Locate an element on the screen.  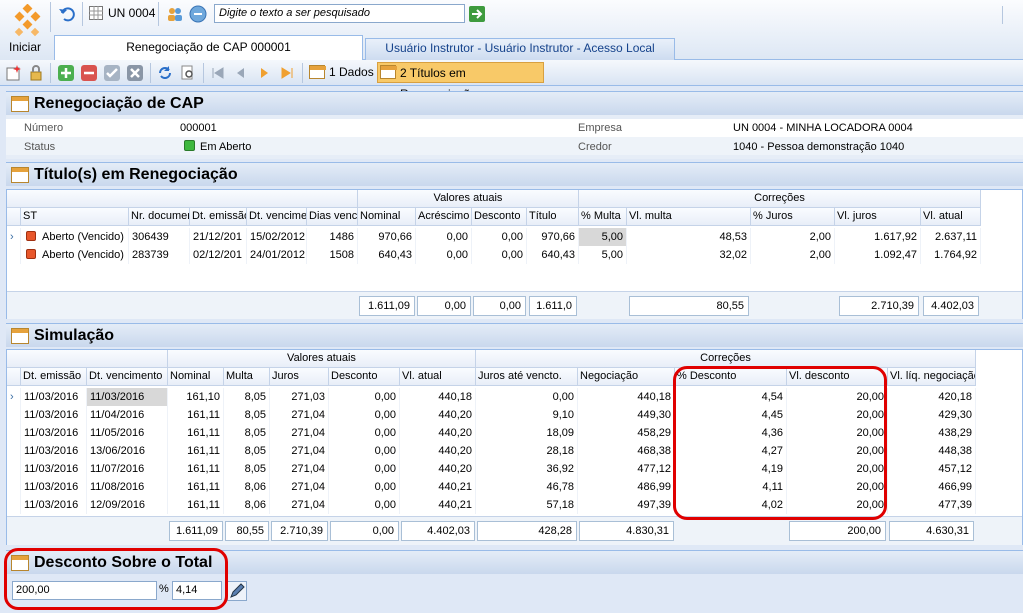
titulos-col-header: Vl. atual is located at coordinates (951, 217).